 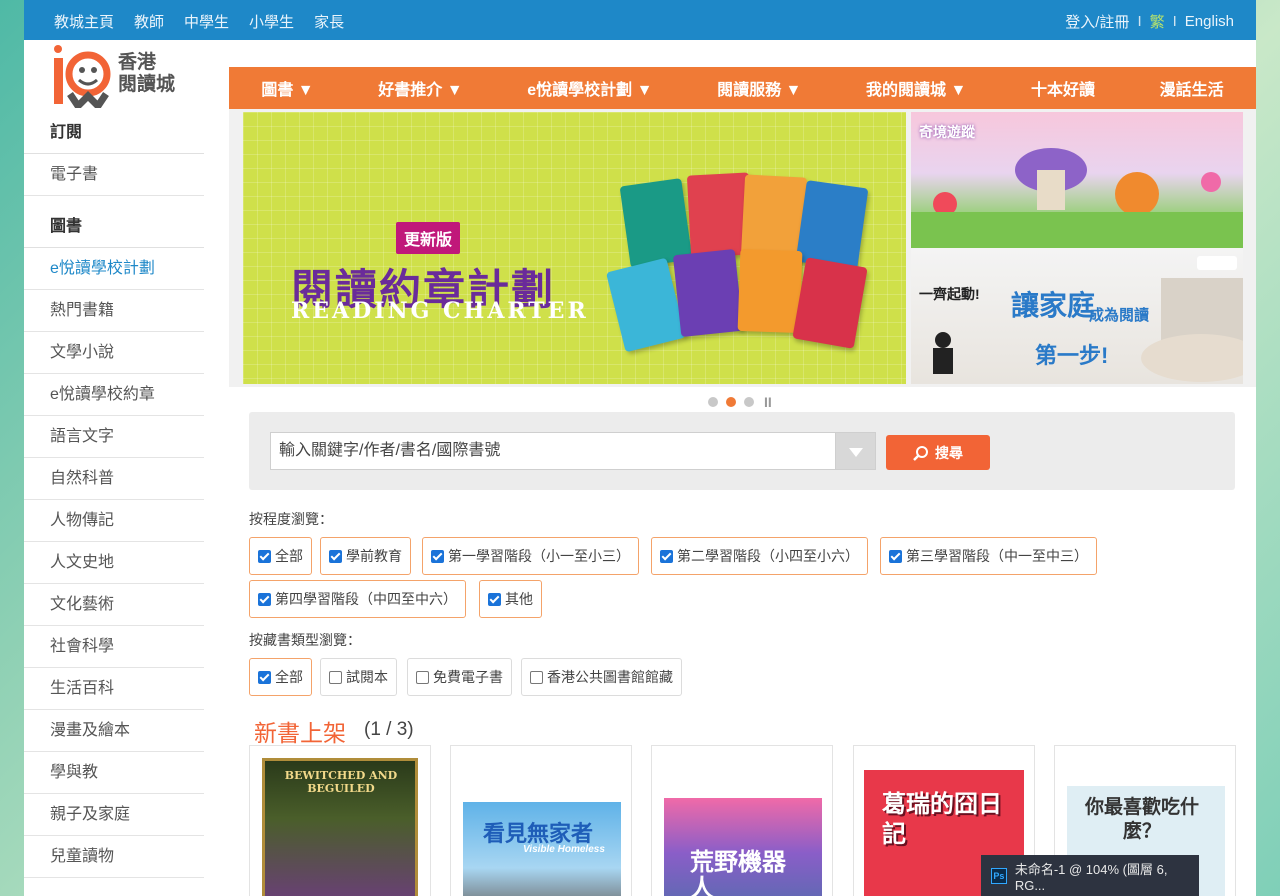 What do you see at coordinates (731, 402) in the screenshot?
I see `carousel-dot-active` at bounding box center [731, 402].